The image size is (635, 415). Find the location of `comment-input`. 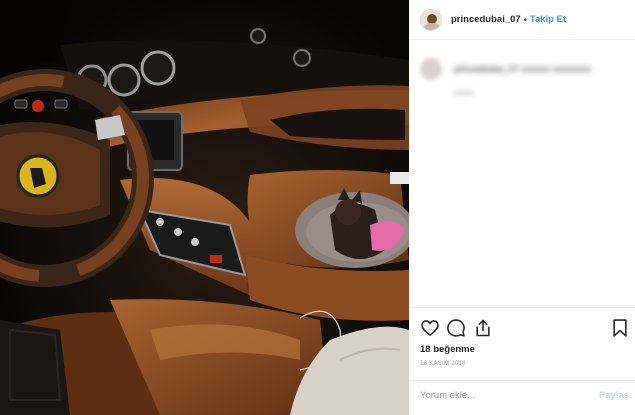

comment-input is located at coordinates (500, 395).